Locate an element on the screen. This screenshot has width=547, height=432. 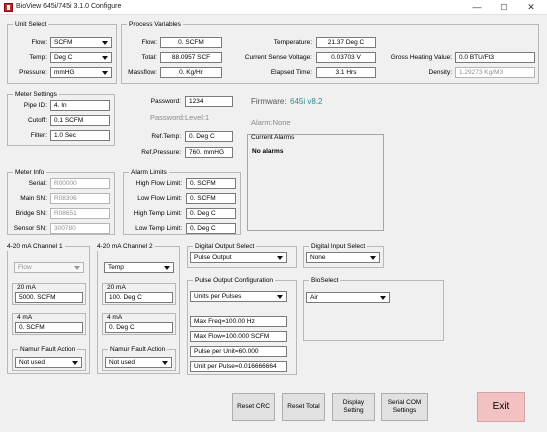
pulse-mode-select: Units per Pulses is located at coordinates (238, 296).